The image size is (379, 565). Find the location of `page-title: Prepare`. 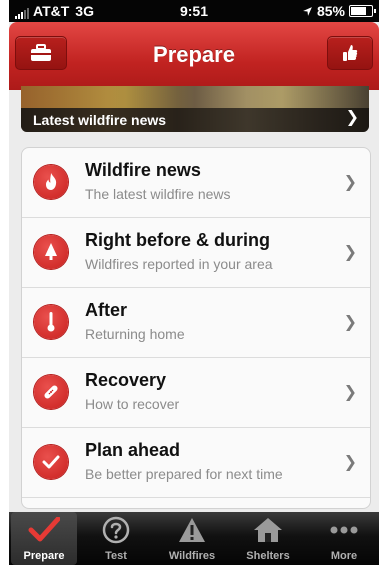

page-title: Prepare is located at coordinates (194, 54).